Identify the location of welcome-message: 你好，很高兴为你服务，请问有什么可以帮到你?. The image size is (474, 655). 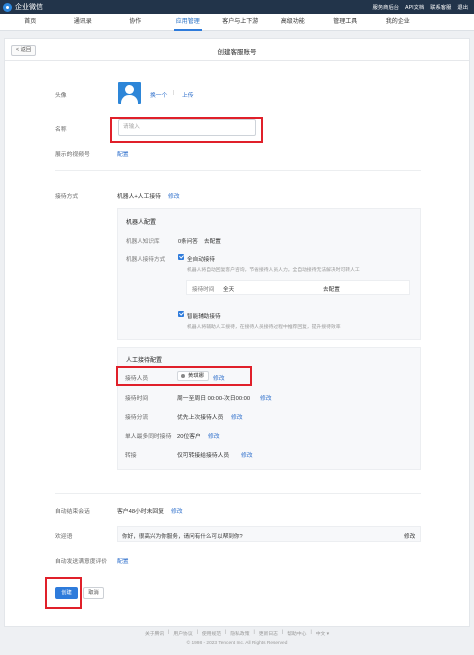
(182, 537).